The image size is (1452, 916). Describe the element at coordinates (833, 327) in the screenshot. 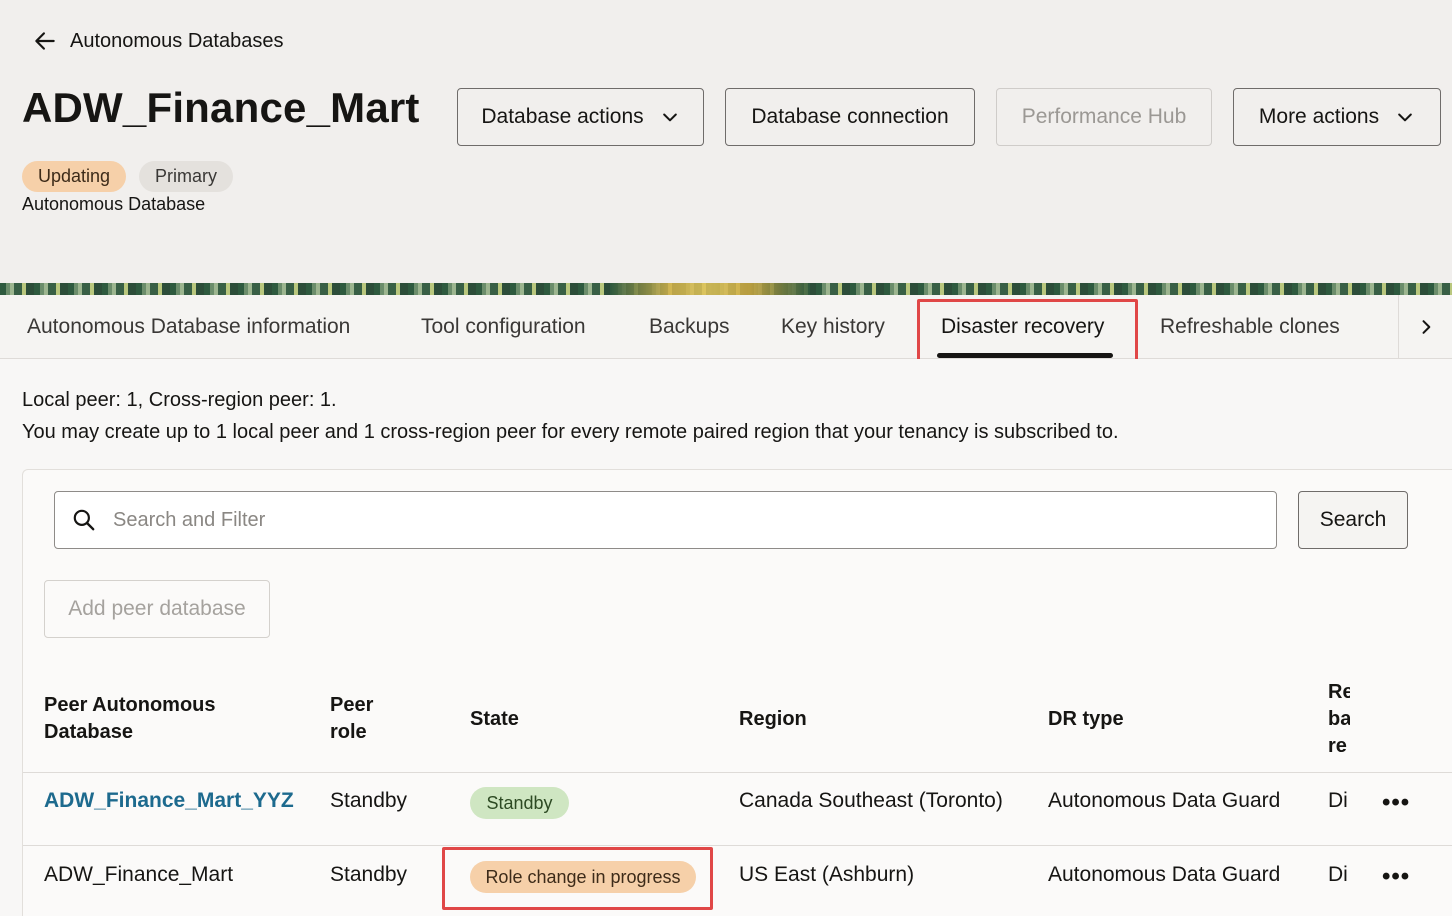

I see `tab-key-history: Key history` at that location.